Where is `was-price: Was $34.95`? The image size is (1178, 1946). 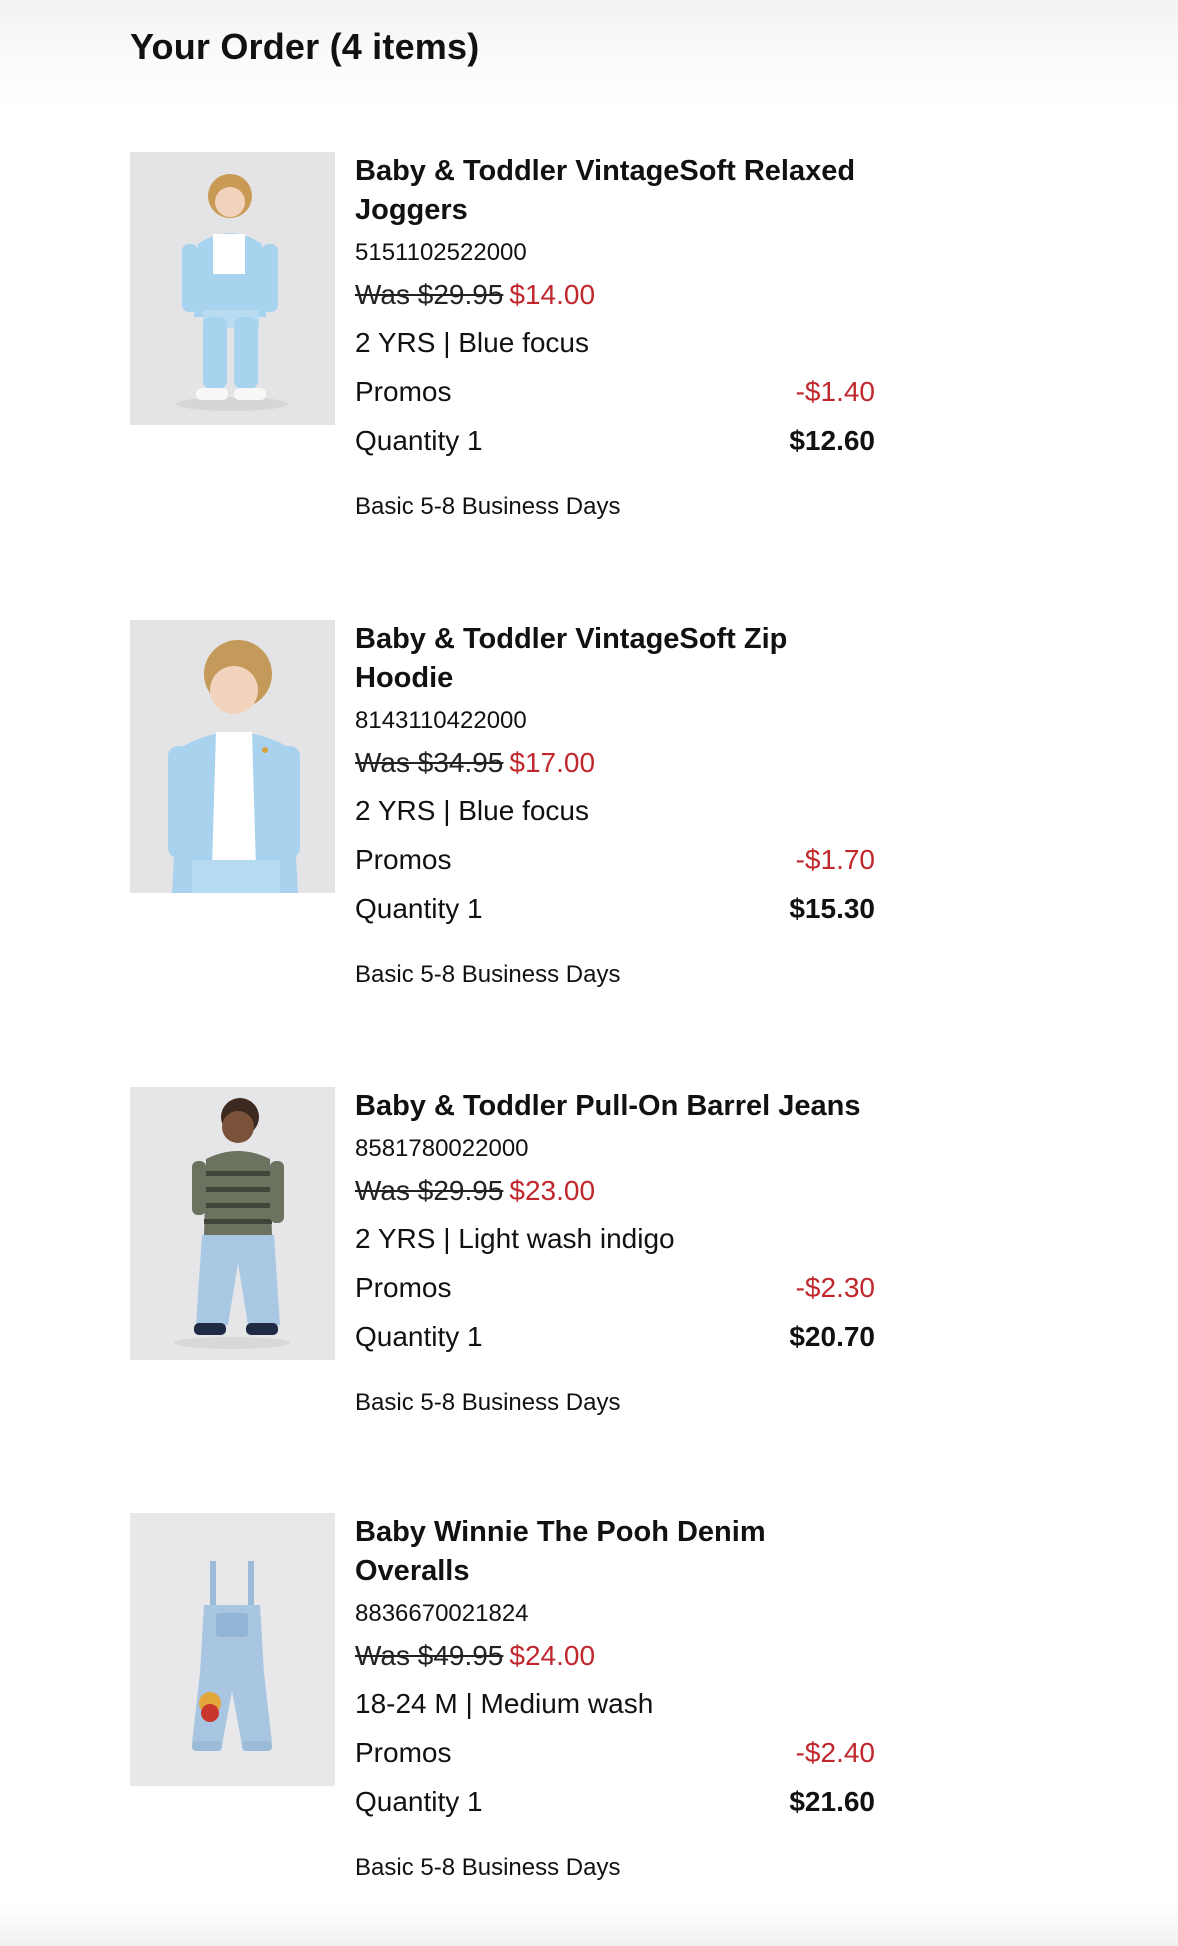
was-price: Was $34.95 is located at coordinates (429, 762).